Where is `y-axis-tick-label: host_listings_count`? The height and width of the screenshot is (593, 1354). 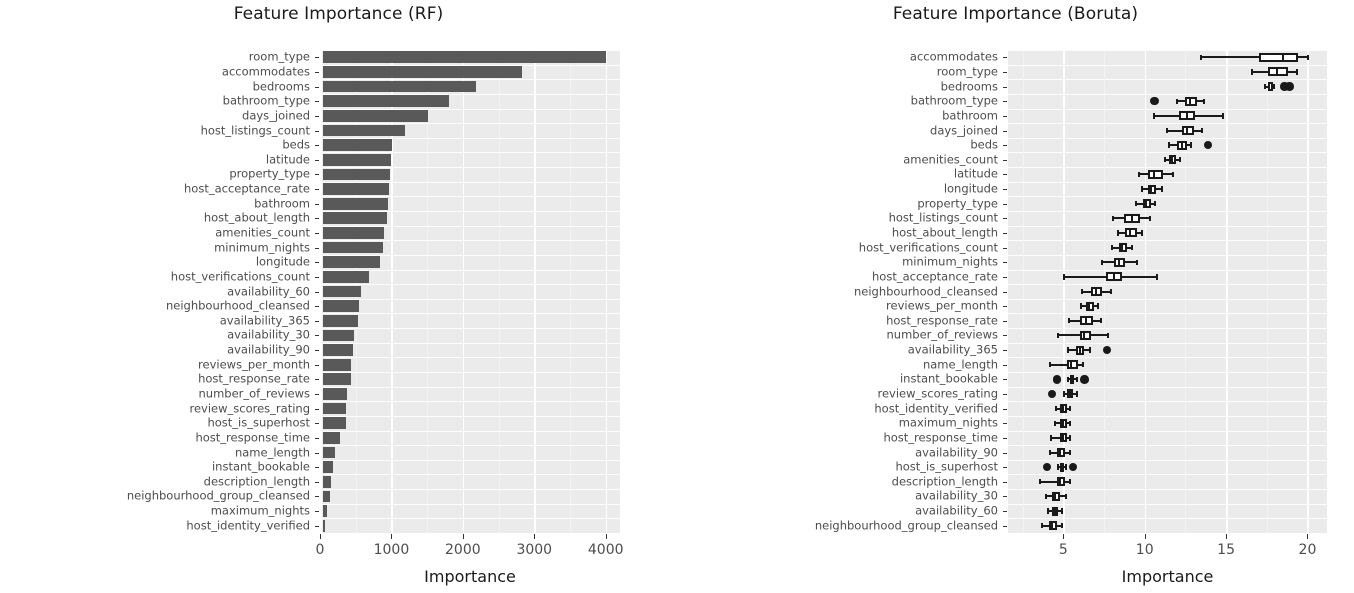 y-axis-tick-label: host_listings_count is located at coordinates (943, 217).